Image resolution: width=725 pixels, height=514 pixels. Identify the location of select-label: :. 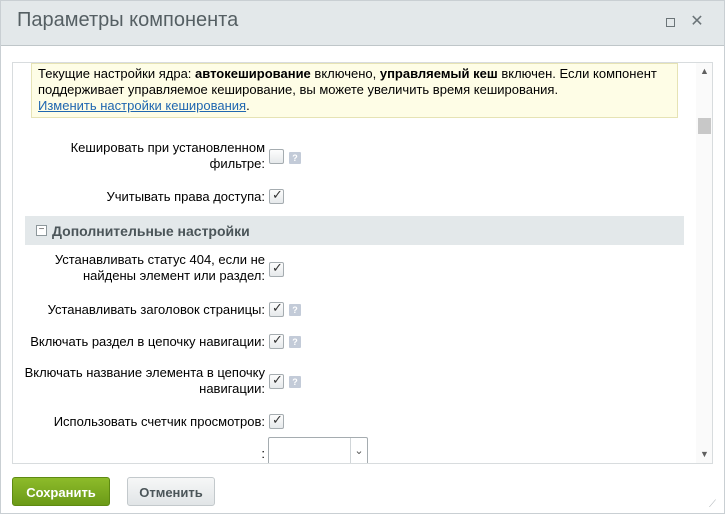
(263, 453).